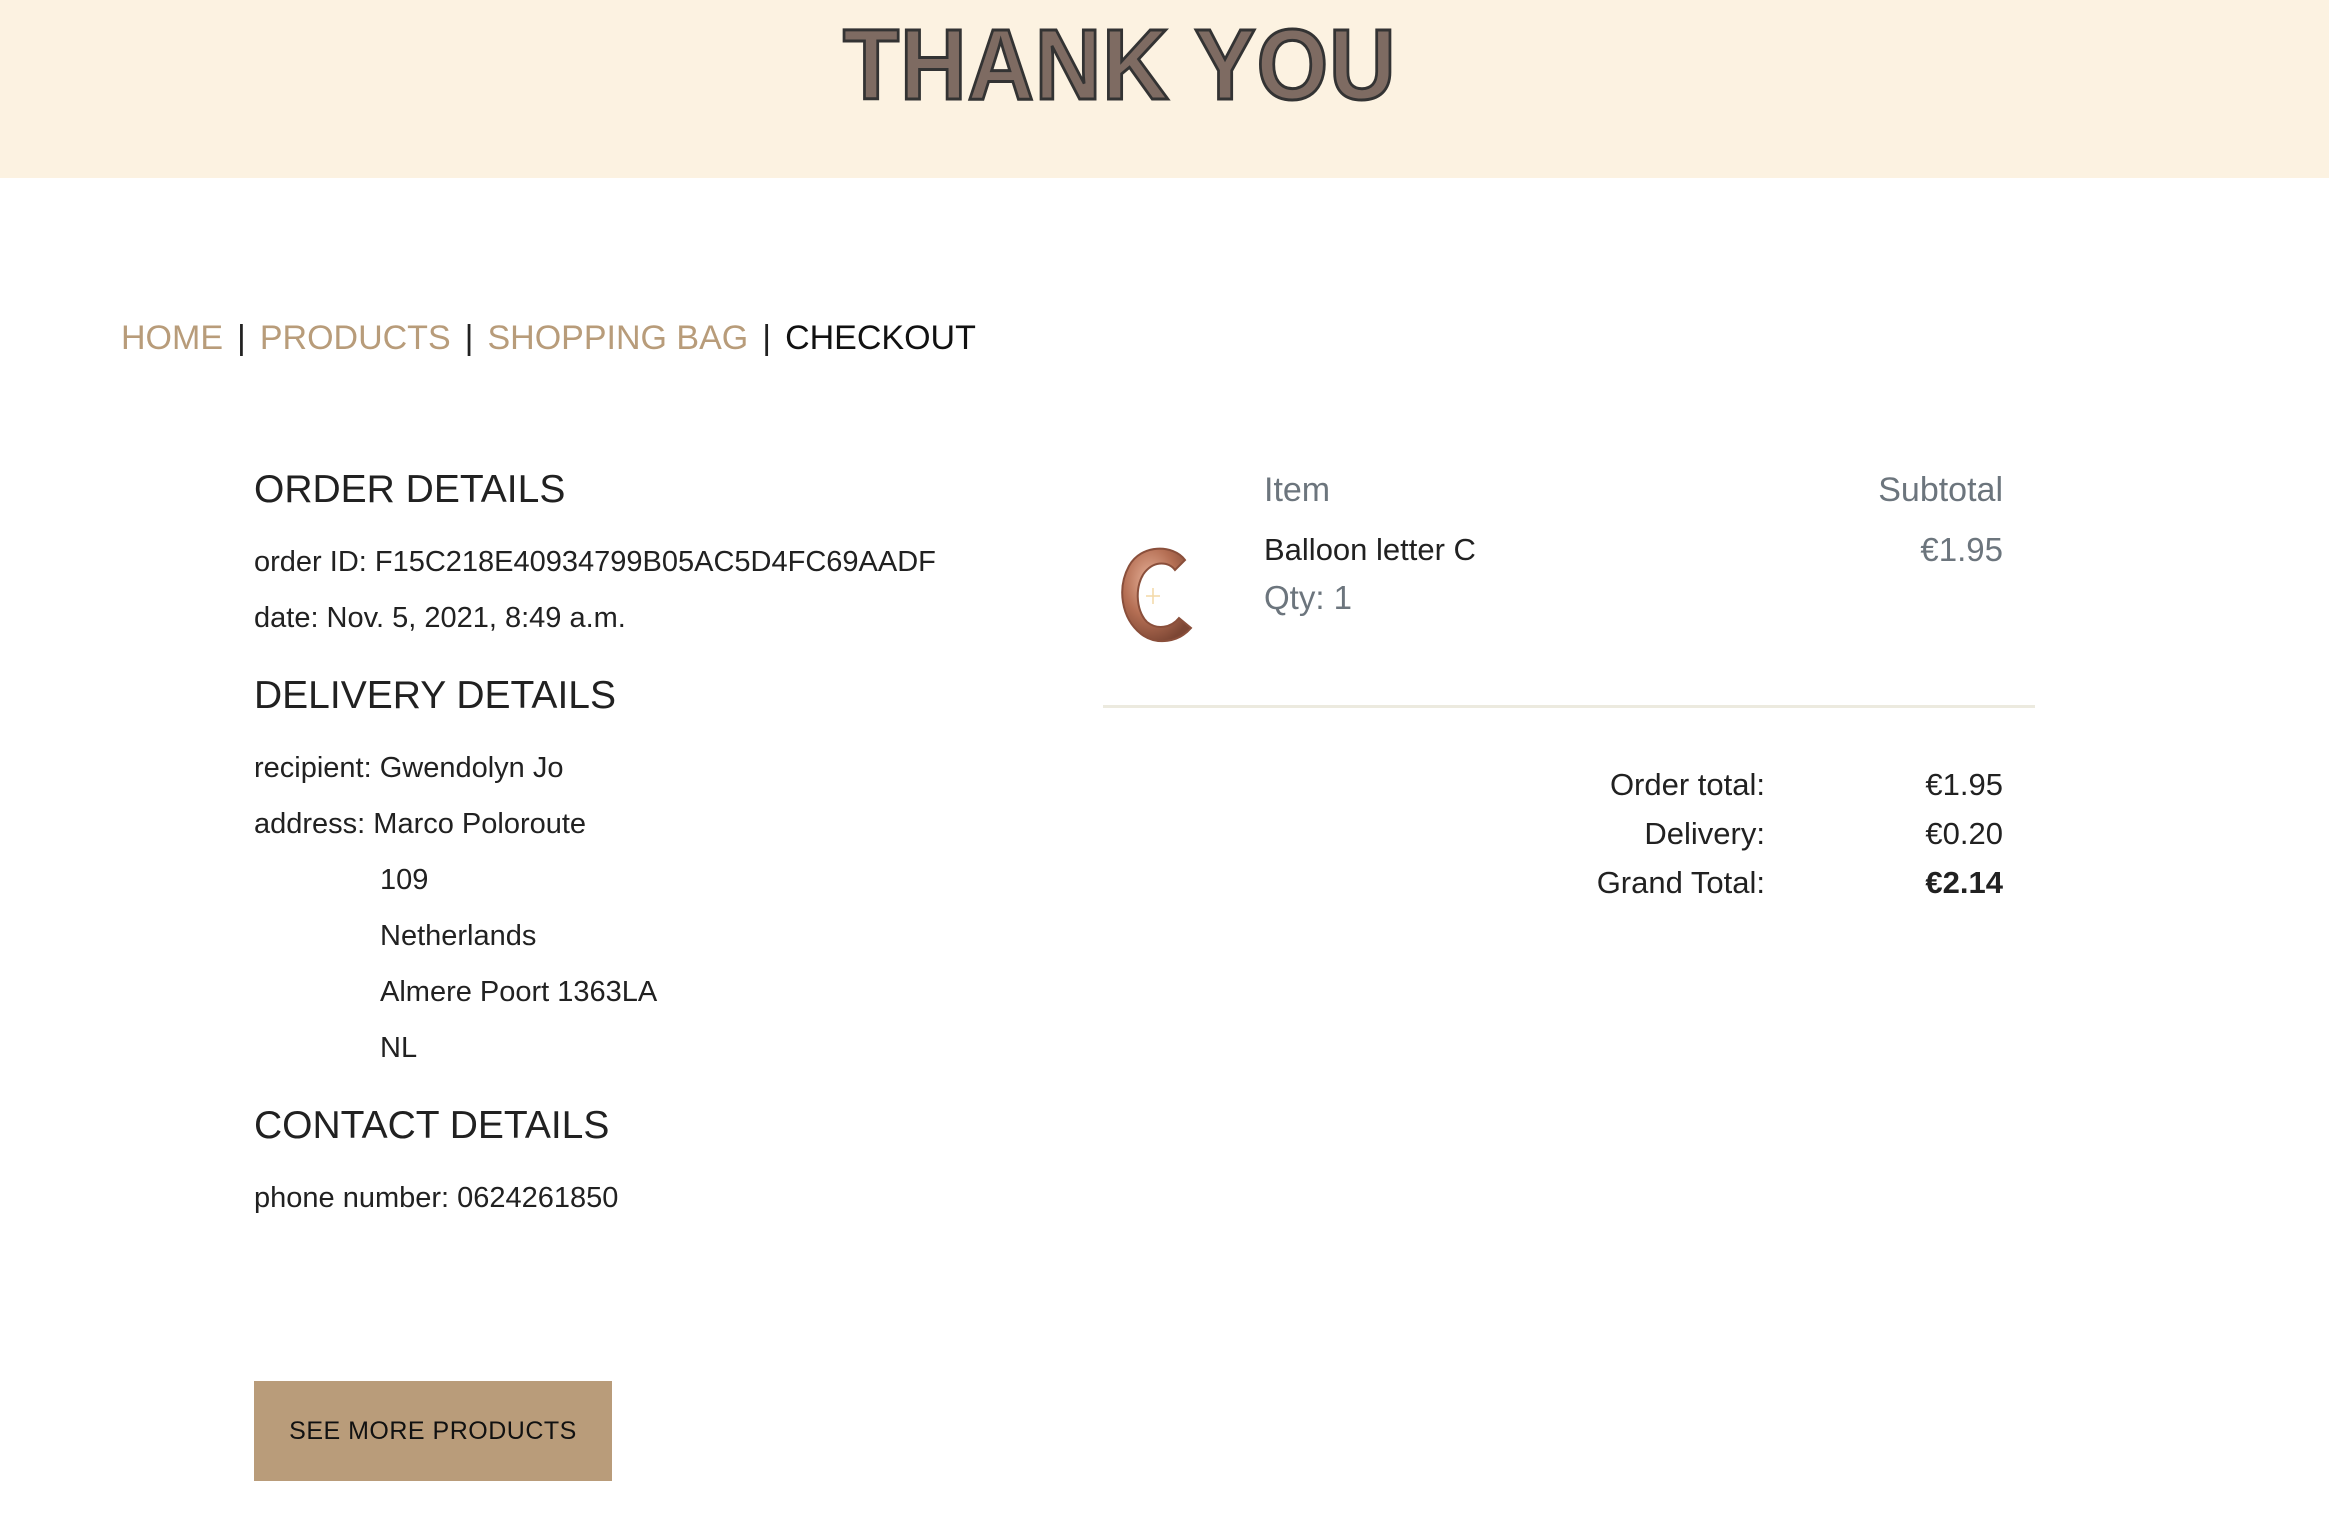  What do you see at coordinates (420, 824) in the screenshot?
I see `address-line: address: Marco Poloroute` at bounding box center [420, 824].